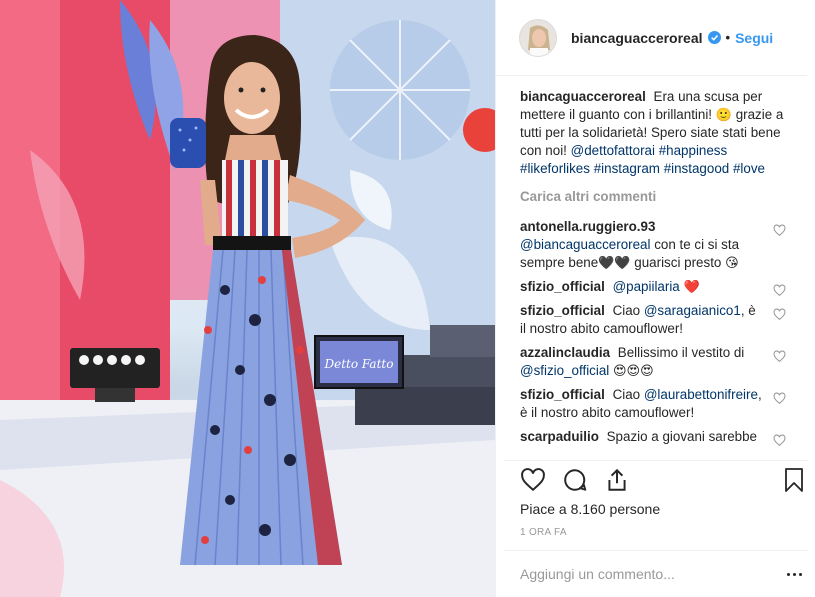  What do you see at coordinates (359, 364) in the screenshot?
I see `screen-text: Detto Fatto` at bounding box center [359, 364].